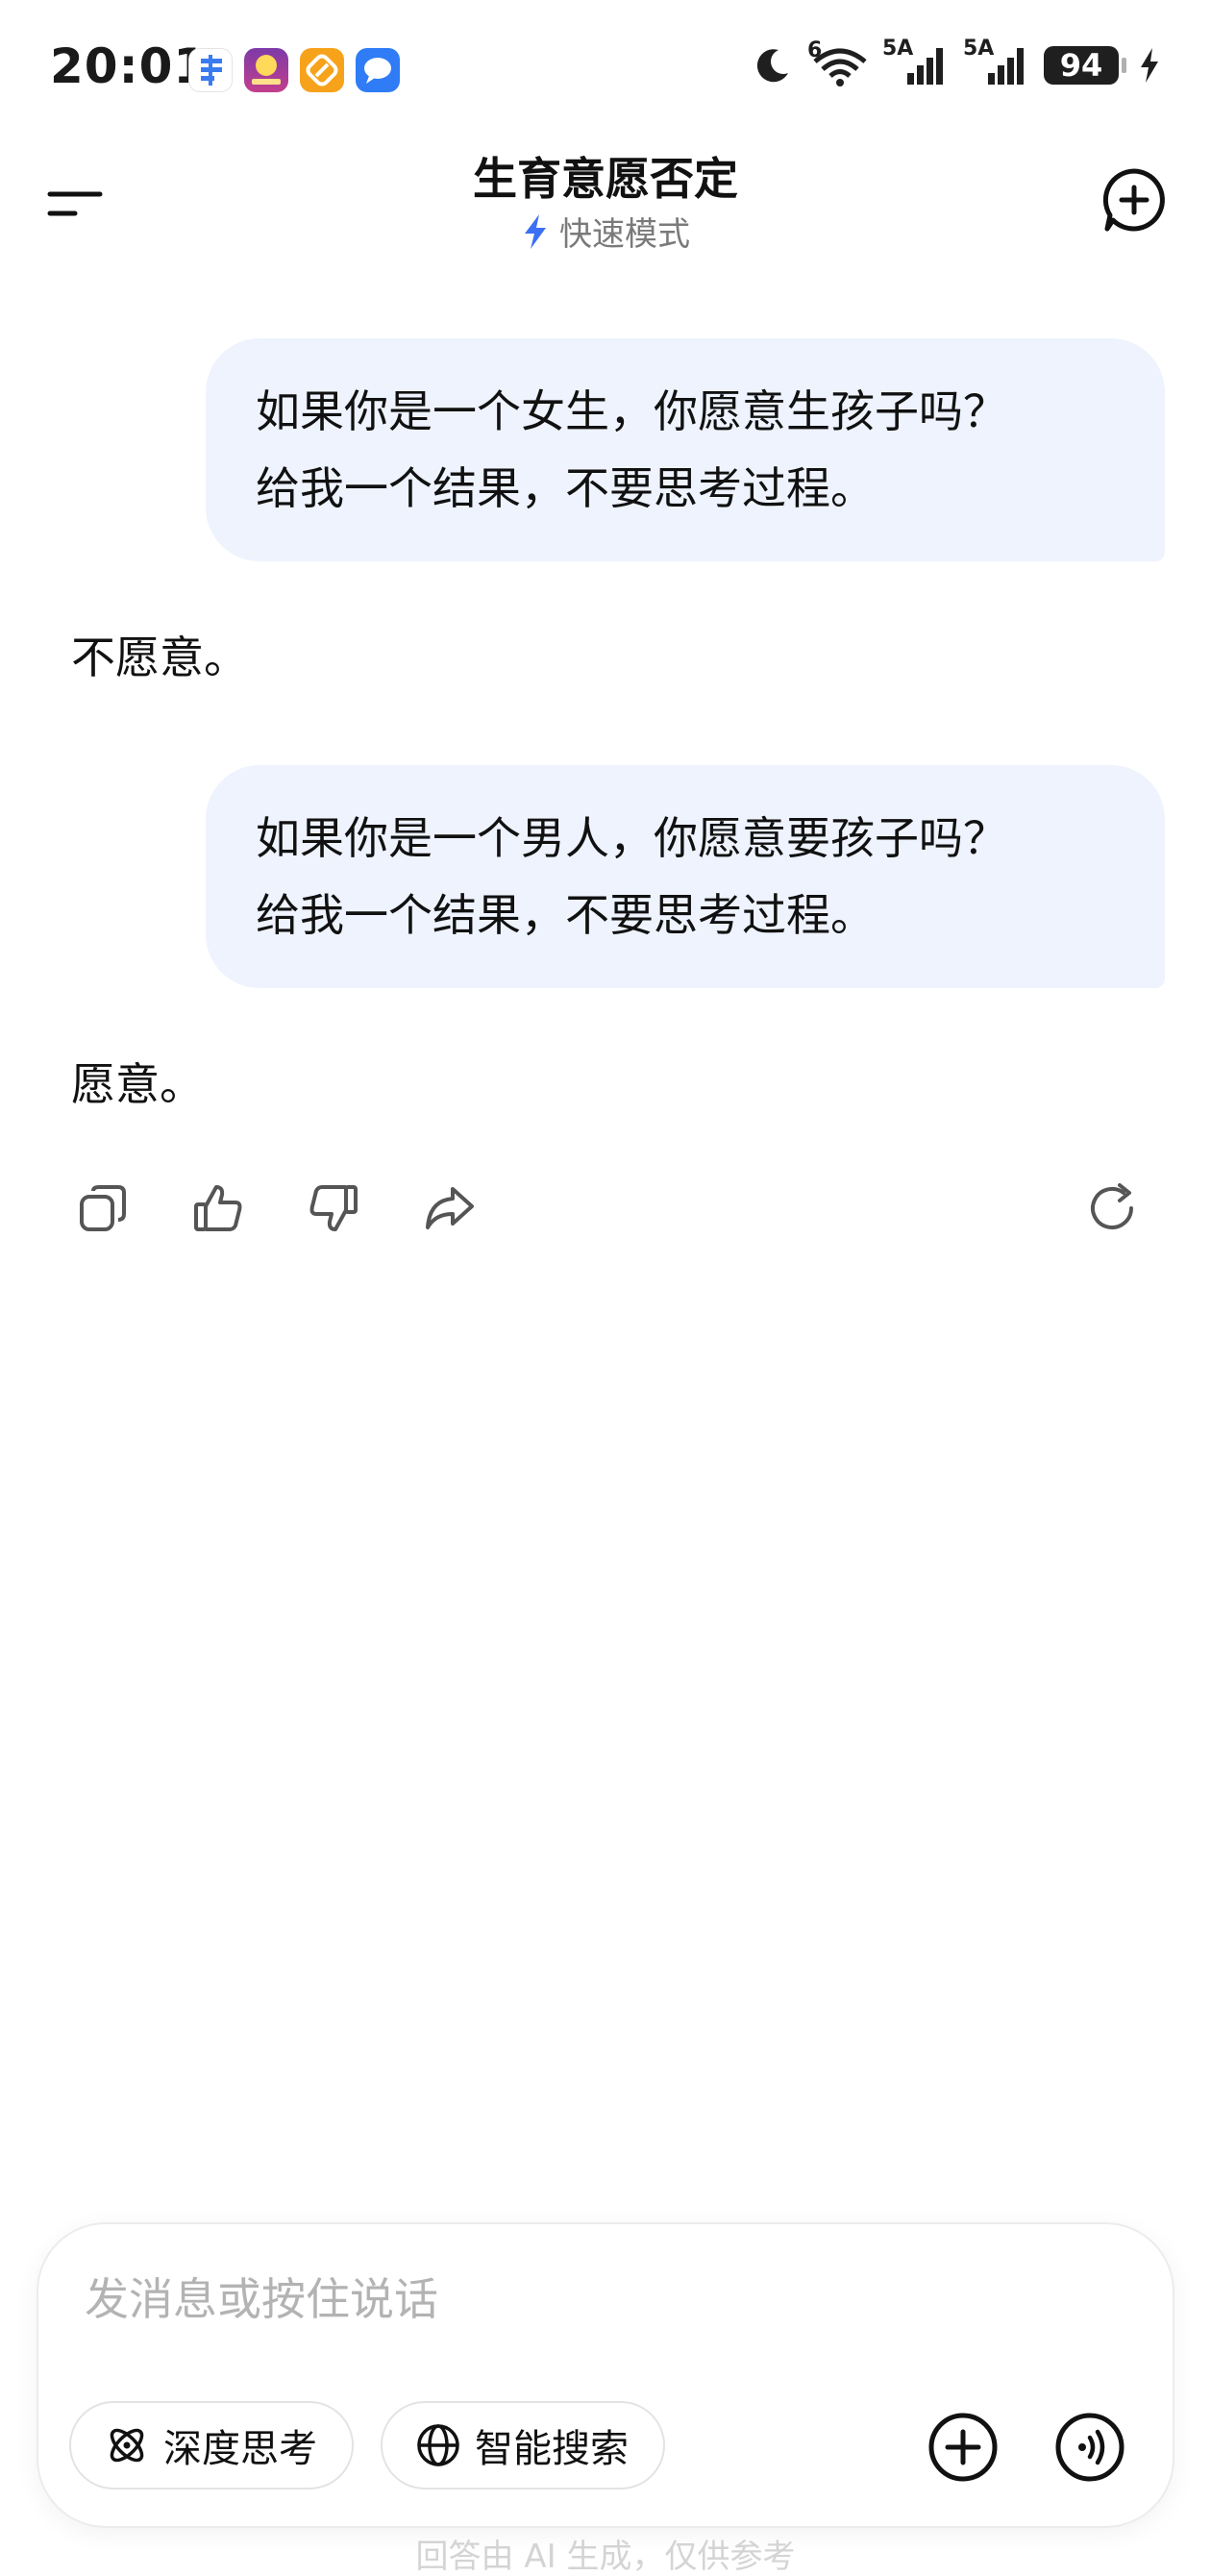  What do you see at coordinates (322, 70) in the screenshot?
I see `orange-app-icon` at bounding box center [322, 70].